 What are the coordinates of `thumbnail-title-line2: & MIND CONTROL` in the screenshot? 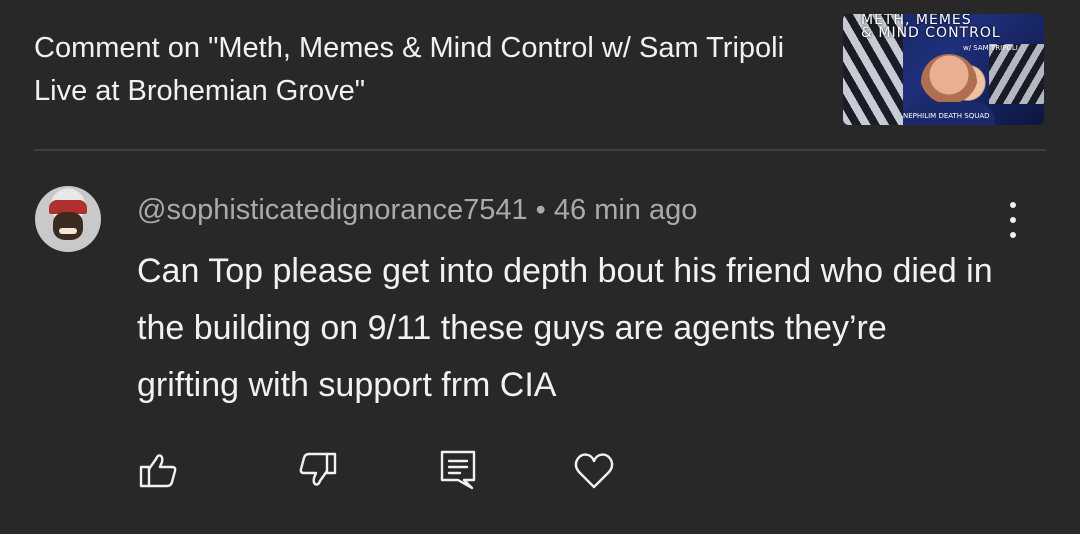 It's located at (931, 33).